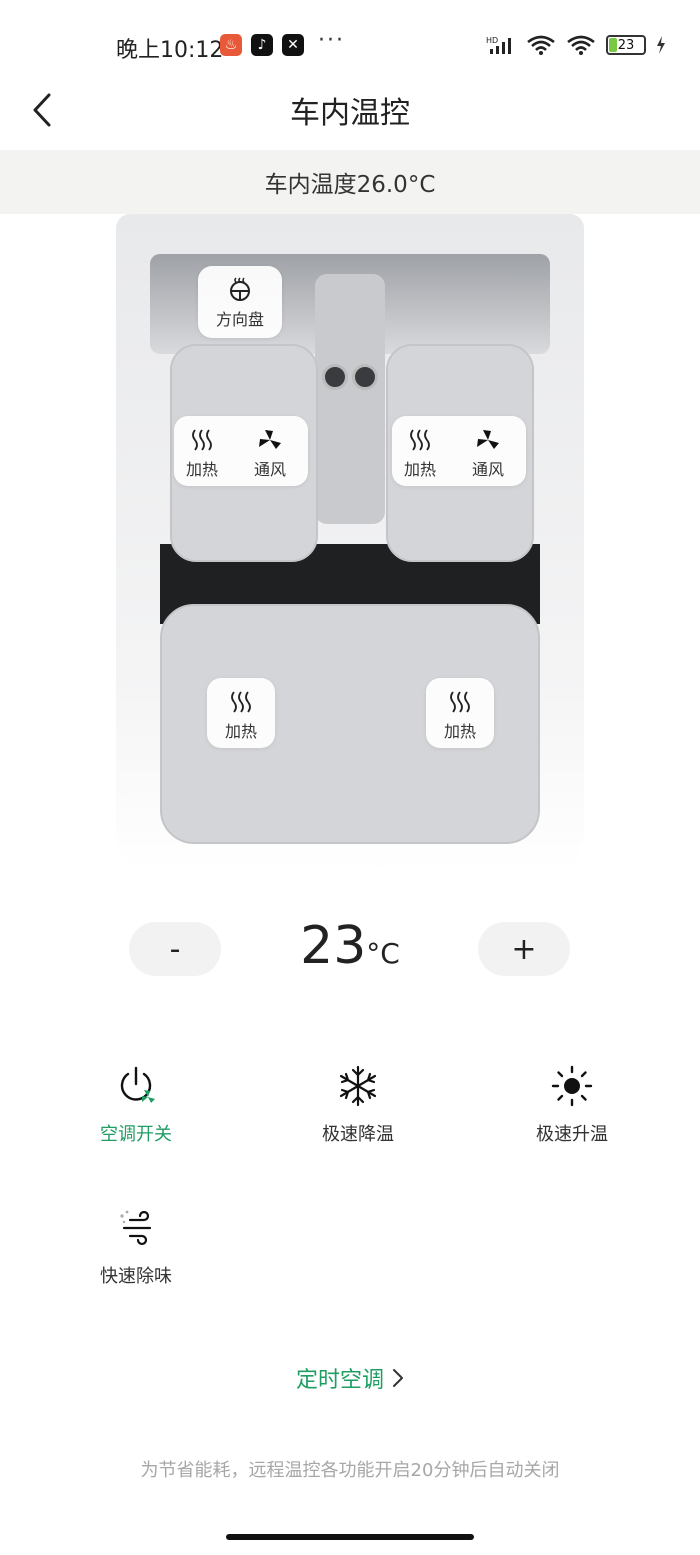 This screenshot has height=1555, width=700. I want to click on target-temperature: 23°C, so click(350, 946).